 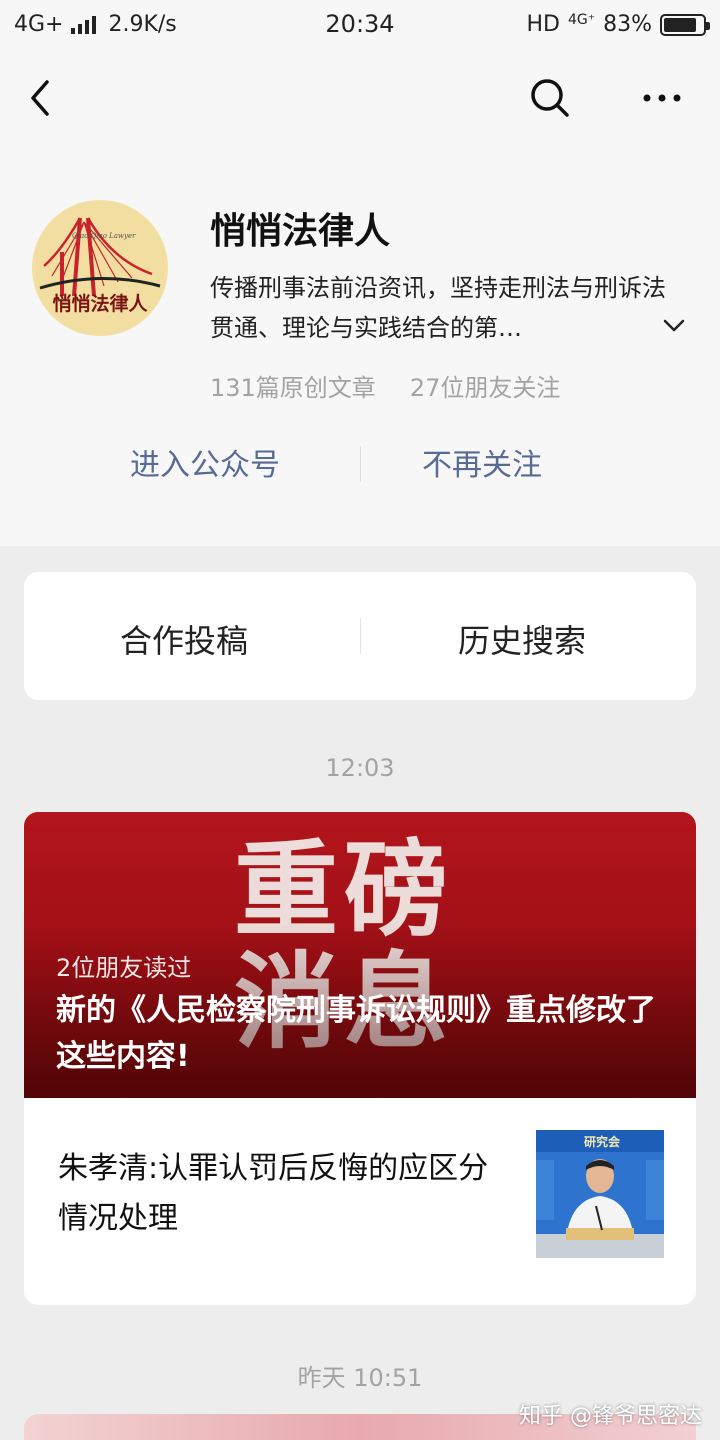 I want to click on search-icon, so click(x=550, y=98).